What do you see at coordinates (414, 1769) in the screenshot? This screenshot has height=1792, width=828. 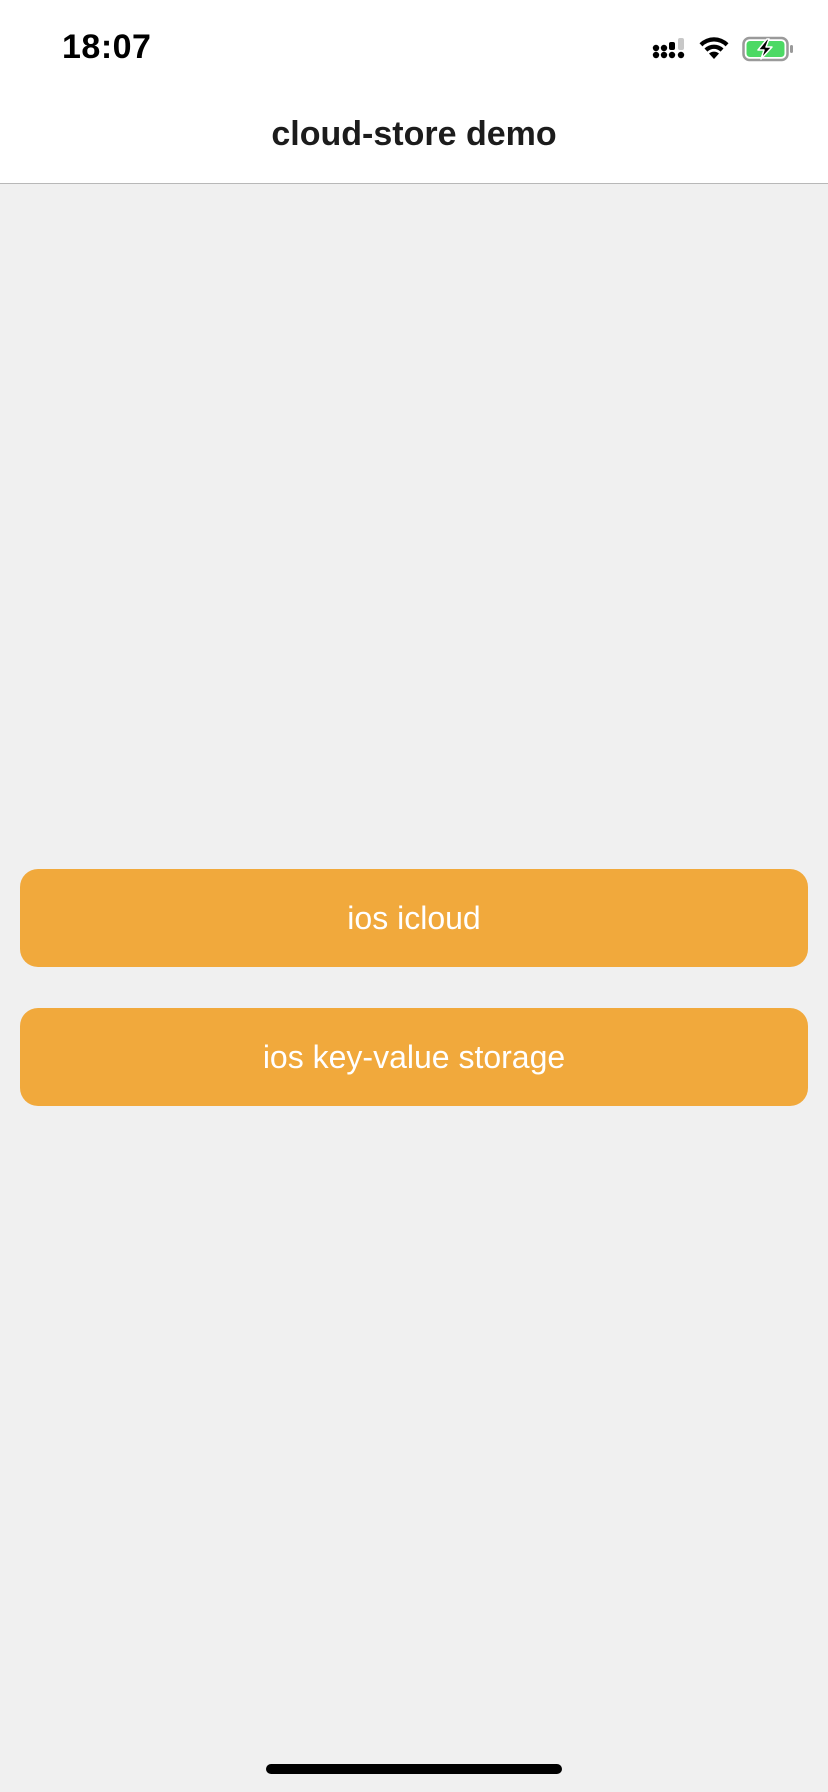 I see `home-indicator` at bounding box center [414, 1769].